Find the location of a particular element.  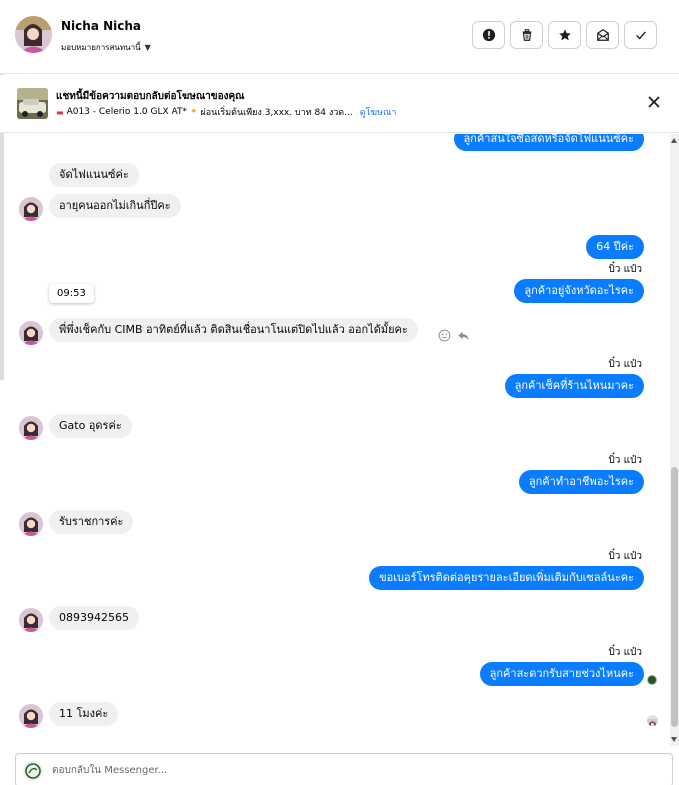

message-bubble-outgoing: ลูกค้าสะดวกรับสายช่วงไหนคะ is located at coordinates (561, 674).